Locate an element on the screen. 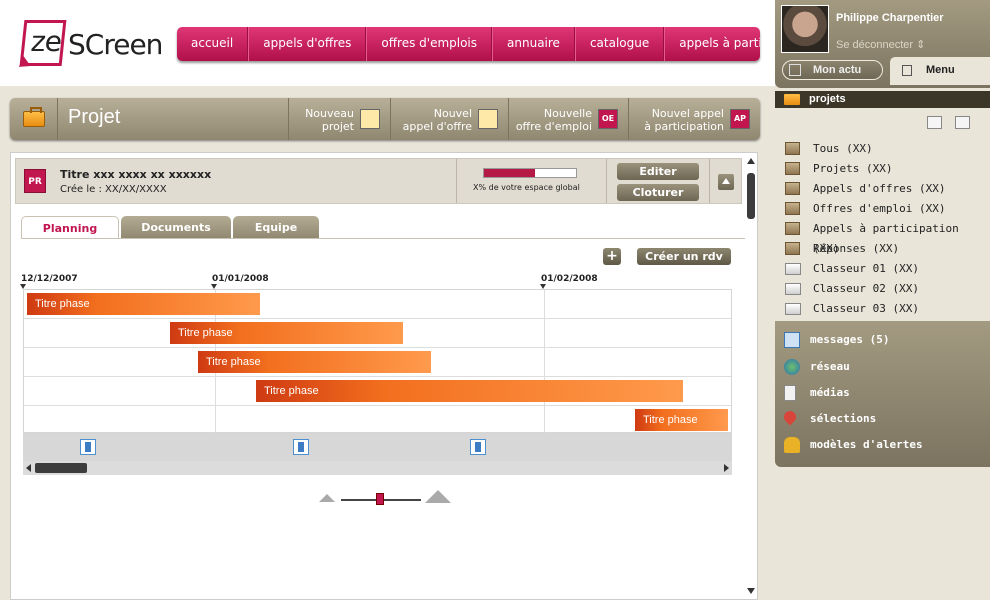  scroll-right-icon is located at coordinates (726, 468).